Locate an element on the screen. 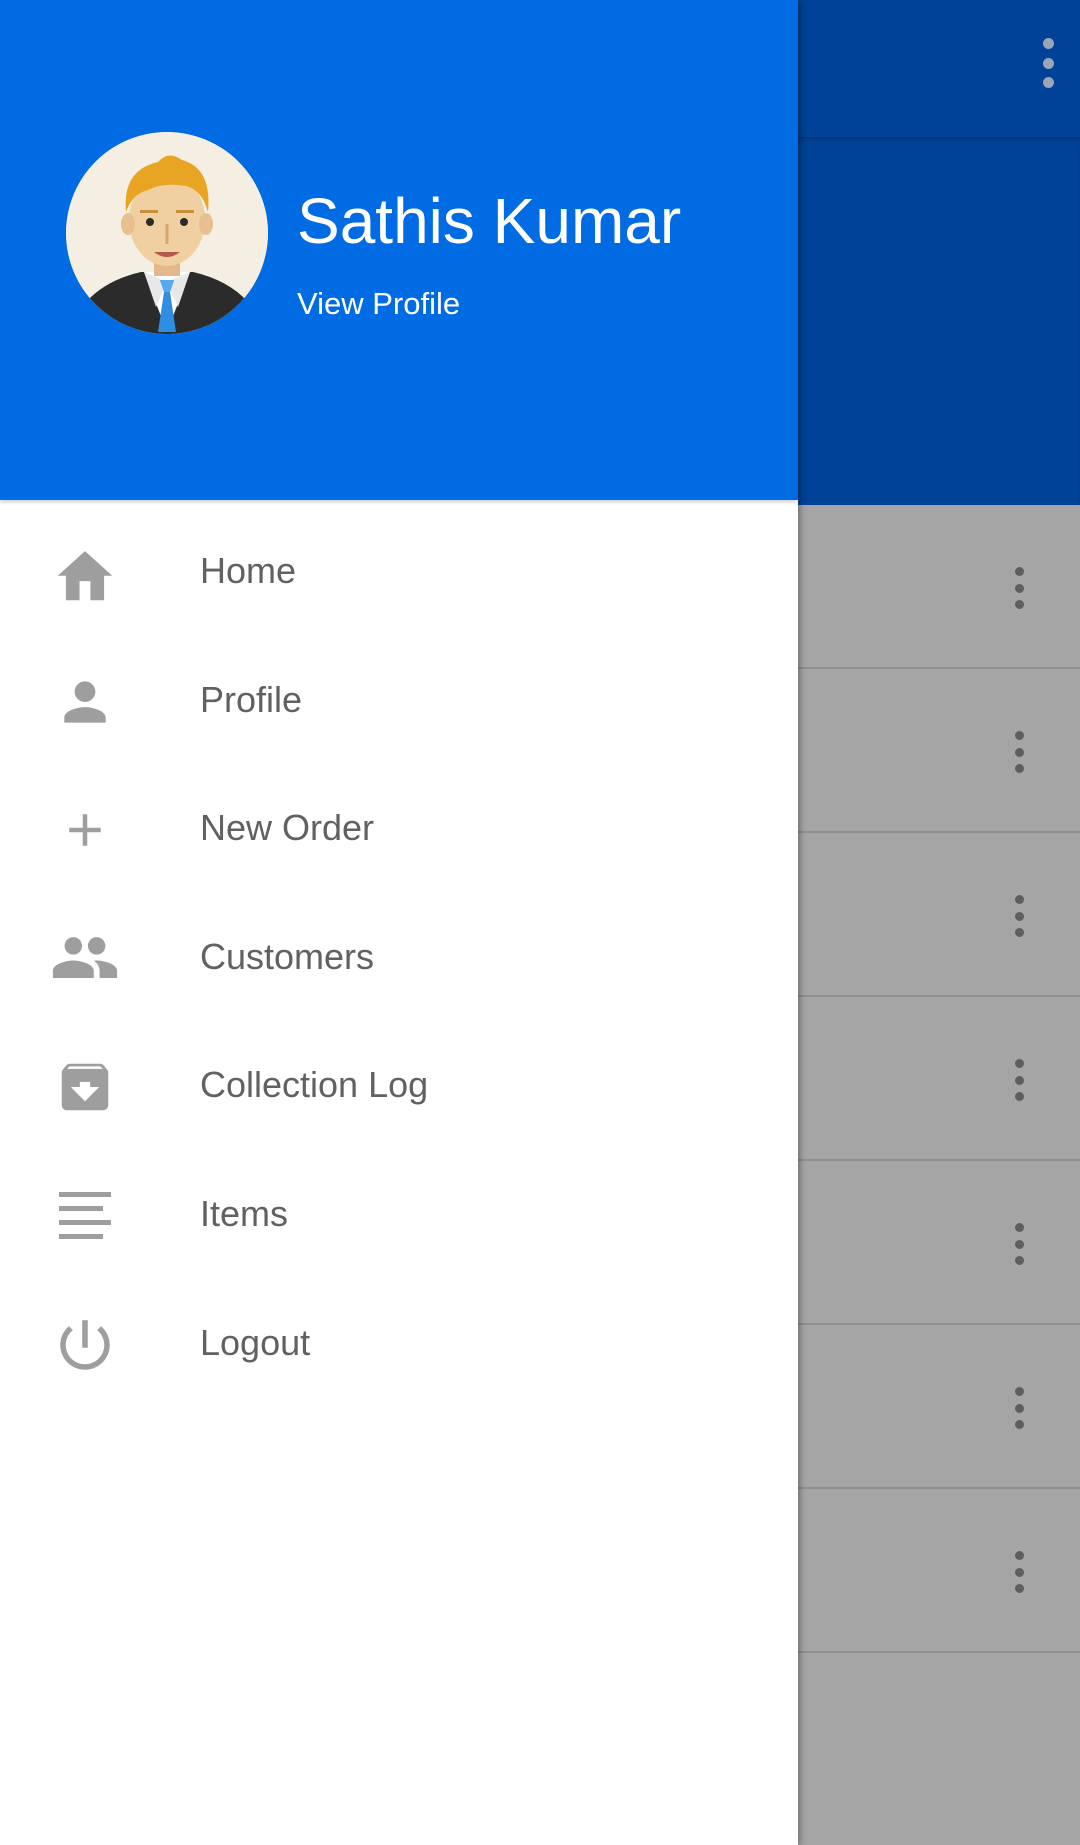 The height and width of the screenshot is (1845, 1080). power-icon is located at coordinates (85, 1345).